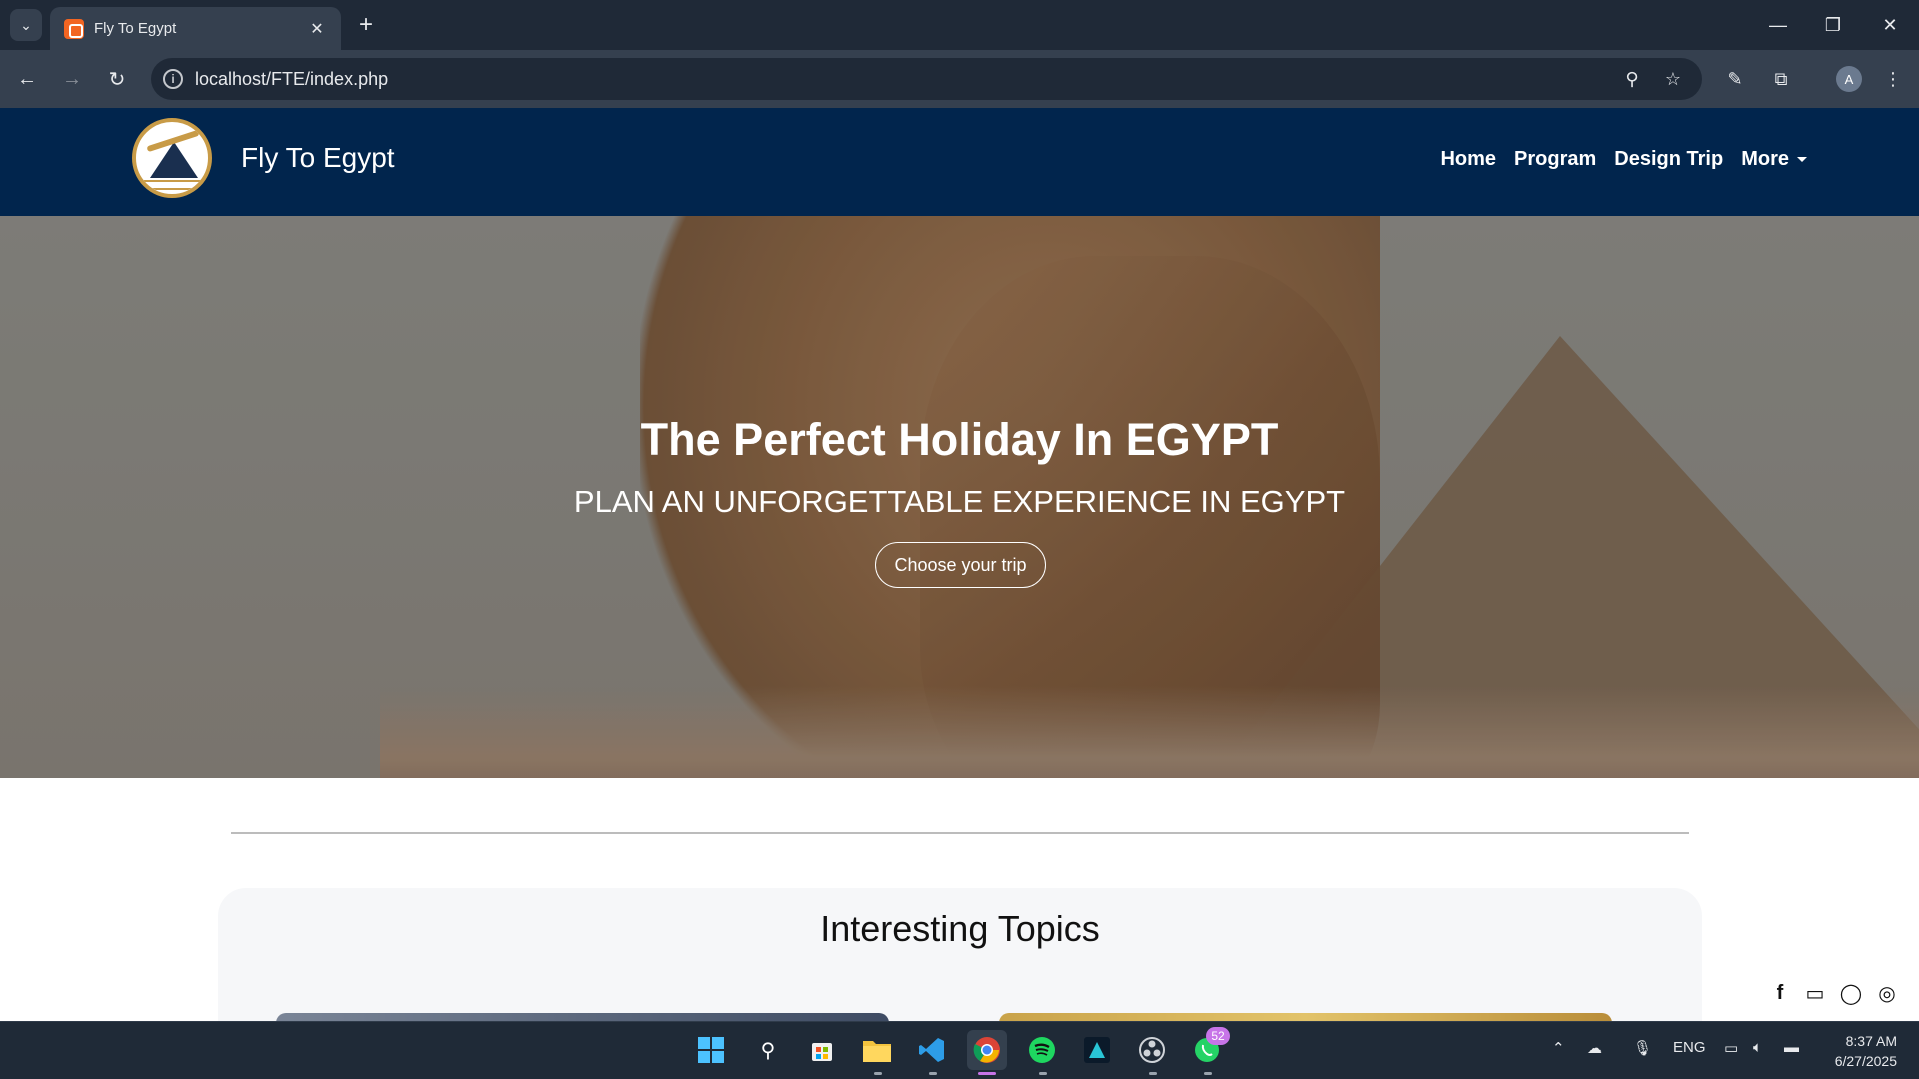 The width and height of the screenshot is (1919, 1079). I want to click on main-navigation: Home Program Design Trip More, so click(1623, 159).